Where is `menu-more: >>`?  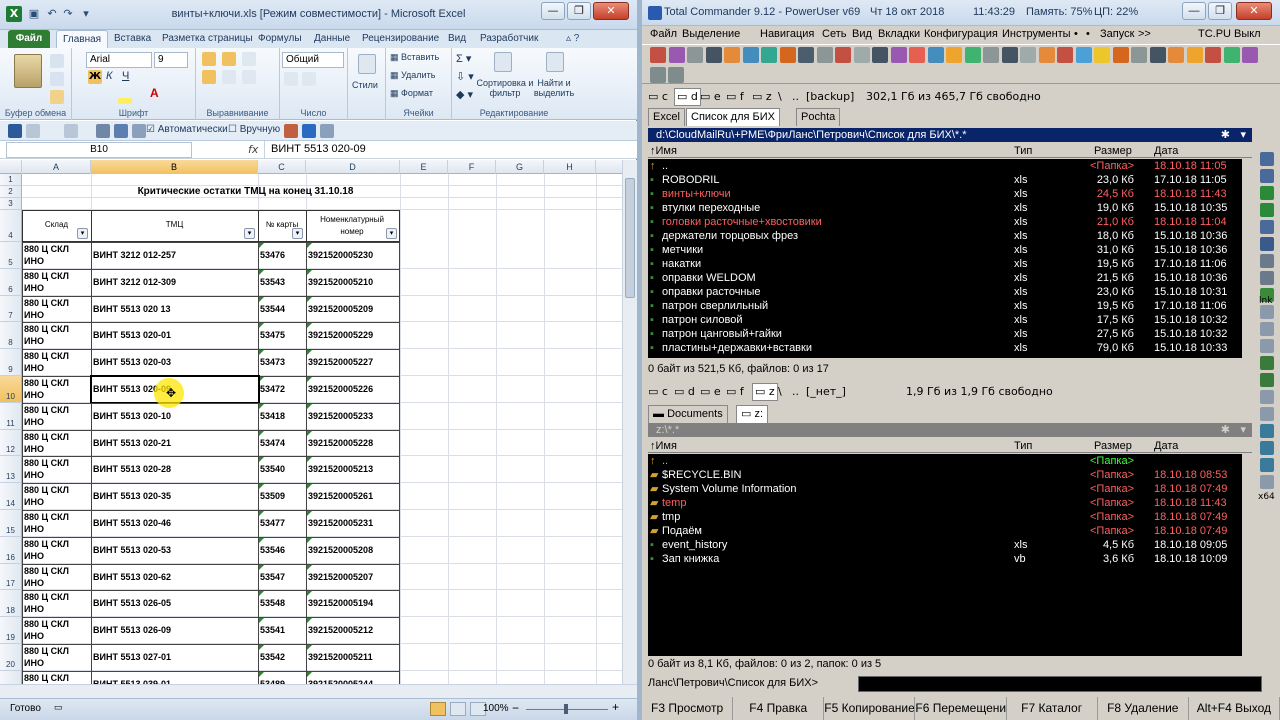 menu-more: >> is located at coordinates (1144, 34).